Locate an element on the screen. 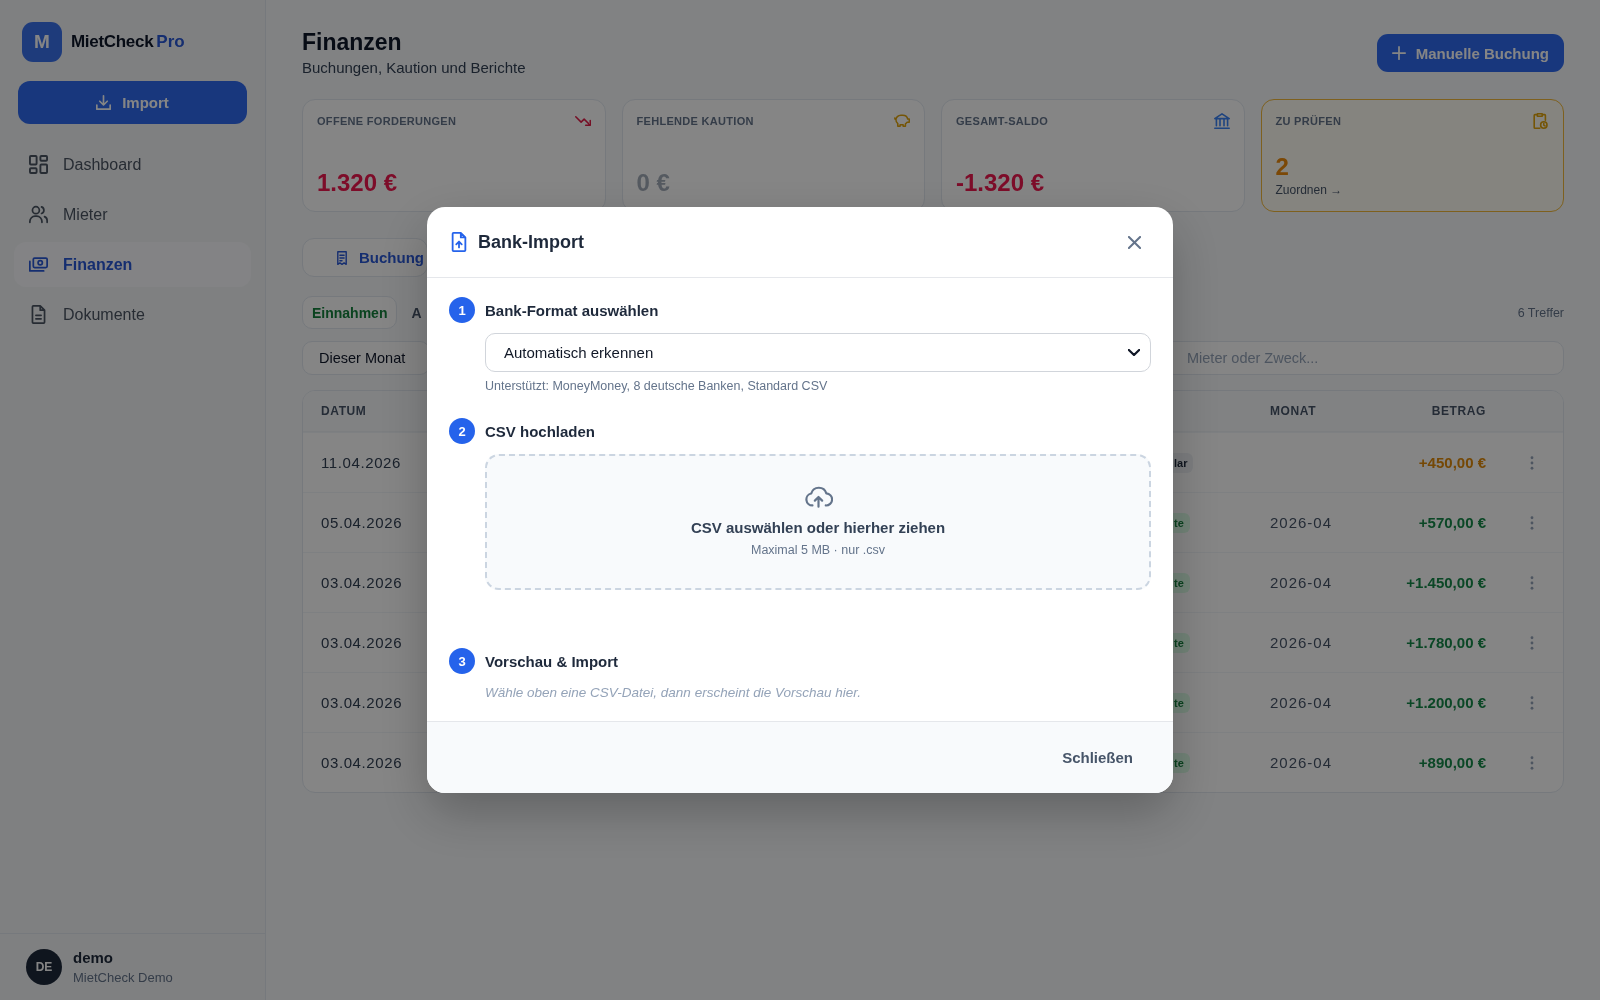  user-subtitle: MietCheck Demo is located at coordinates (123, 977).